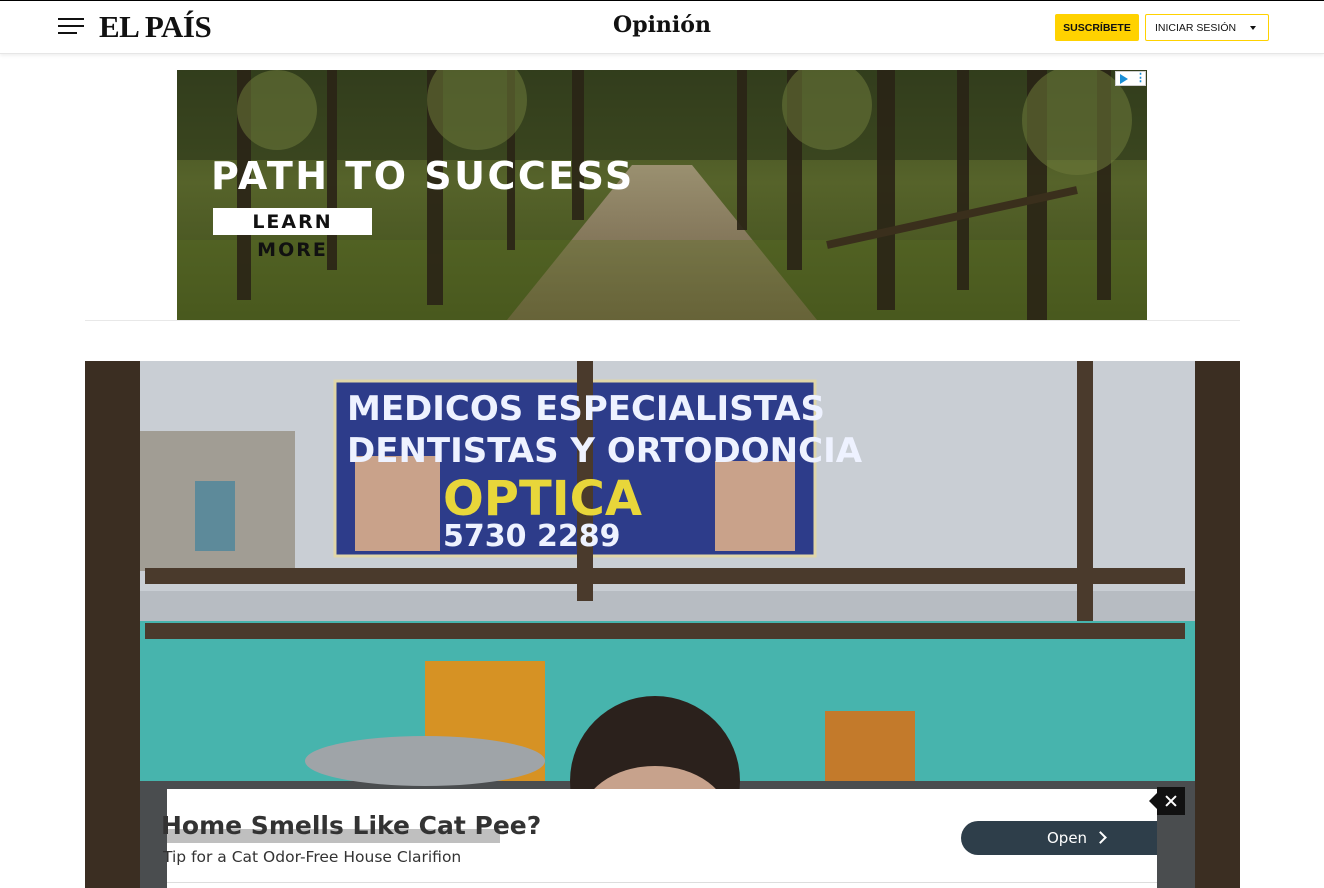 The width and height of the screenshot is (1324, 888). Describe the element at coordinates (1097, 27) in the screenshot. I see `subscribe-button: SUSCRÍBETE` at that location.